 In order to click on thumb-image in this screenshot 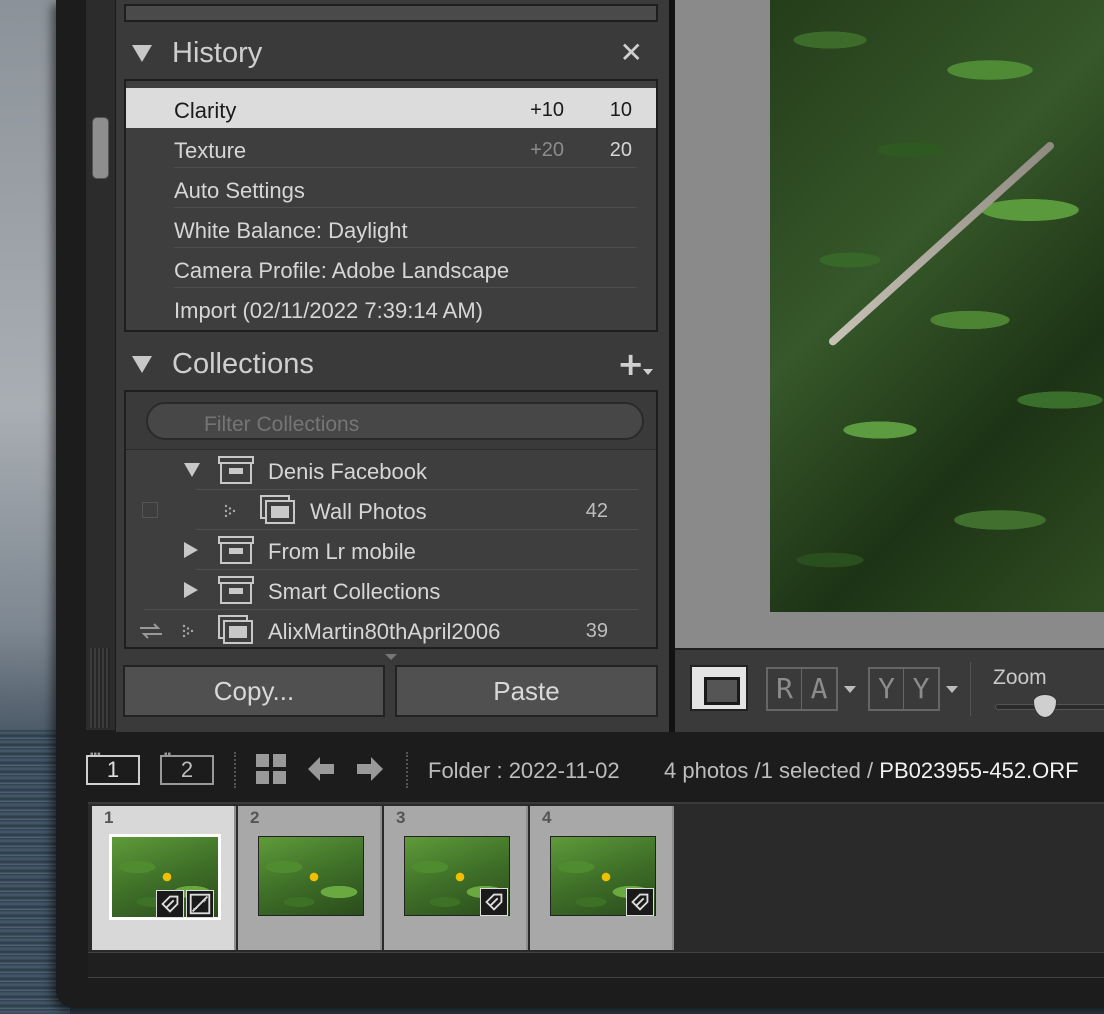, I will do `click(311, 876)`.